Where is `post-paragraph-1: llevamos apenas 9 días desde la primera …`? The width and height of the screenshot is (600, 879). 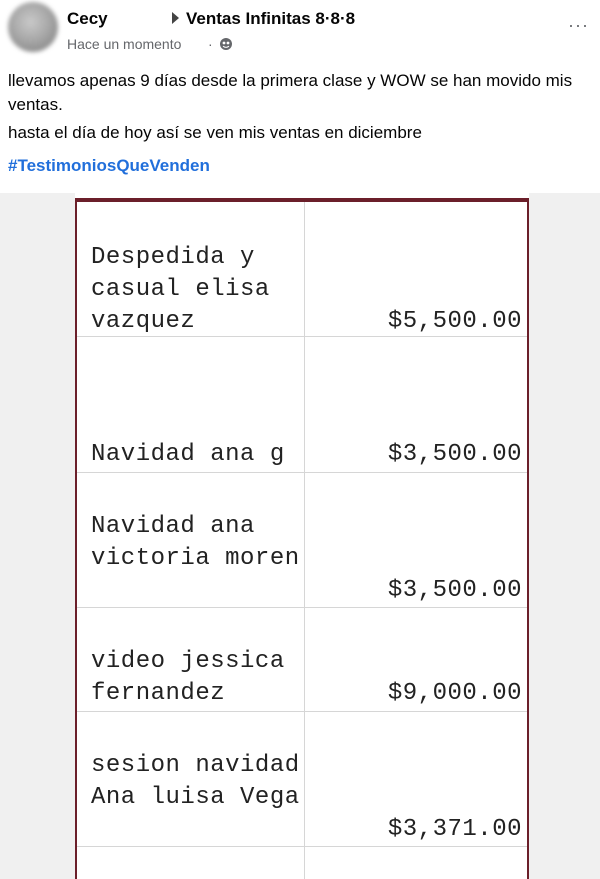 post-paragraph-1: llevamos apenas 9 días desde la primera … is located at coordinates (290, 92).